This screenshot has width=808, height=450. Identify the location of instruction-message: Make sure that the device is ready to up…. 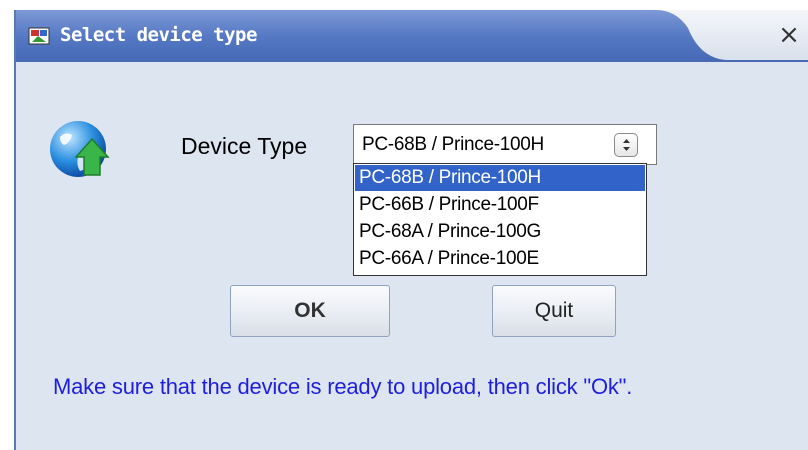
(343, 386).